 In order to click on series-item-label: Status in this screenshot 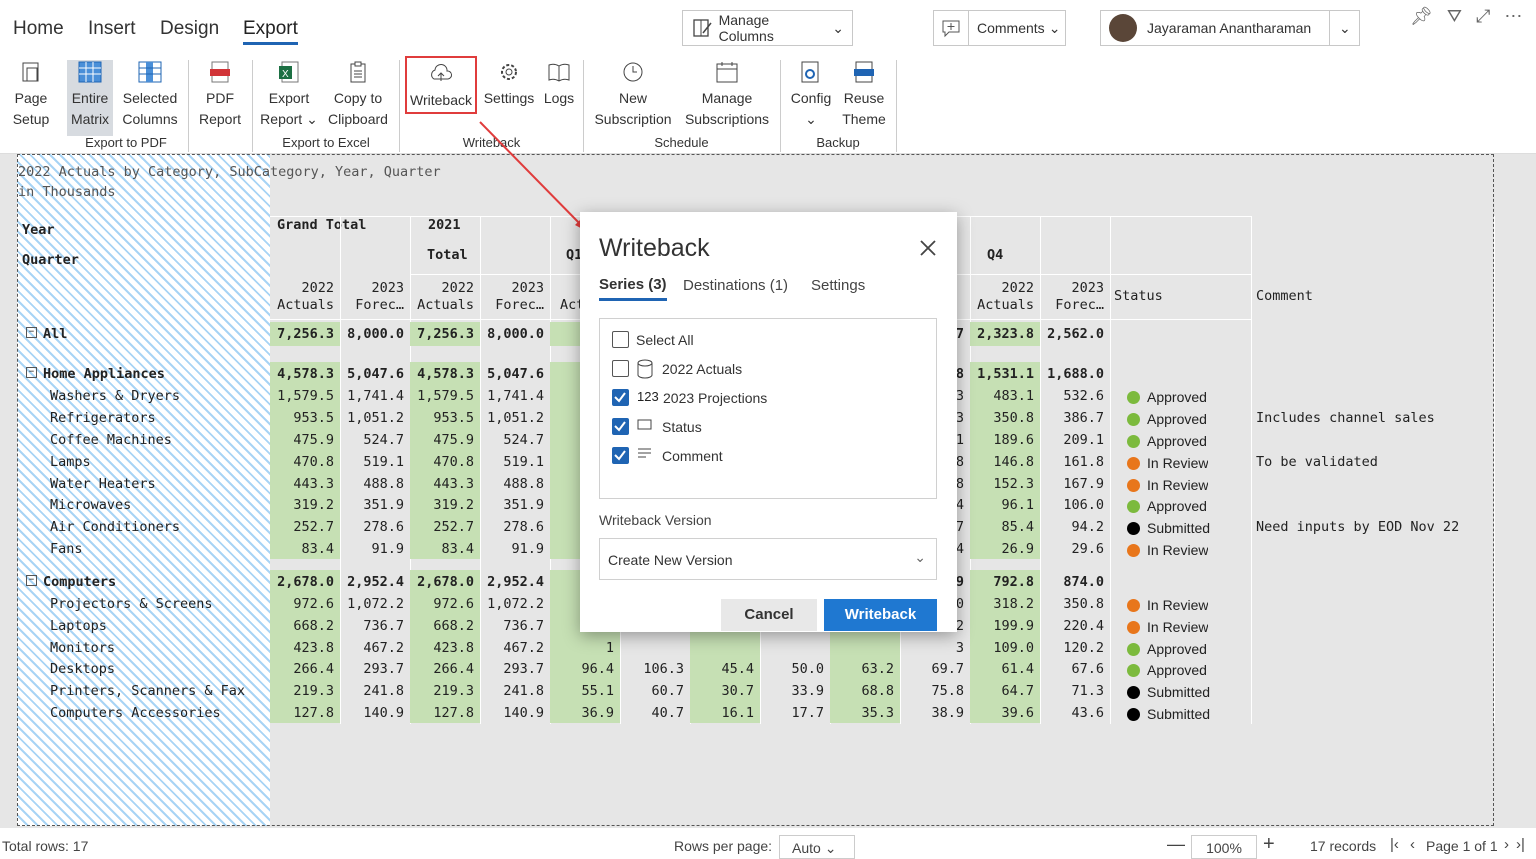, I will do `click(682, 427)`.